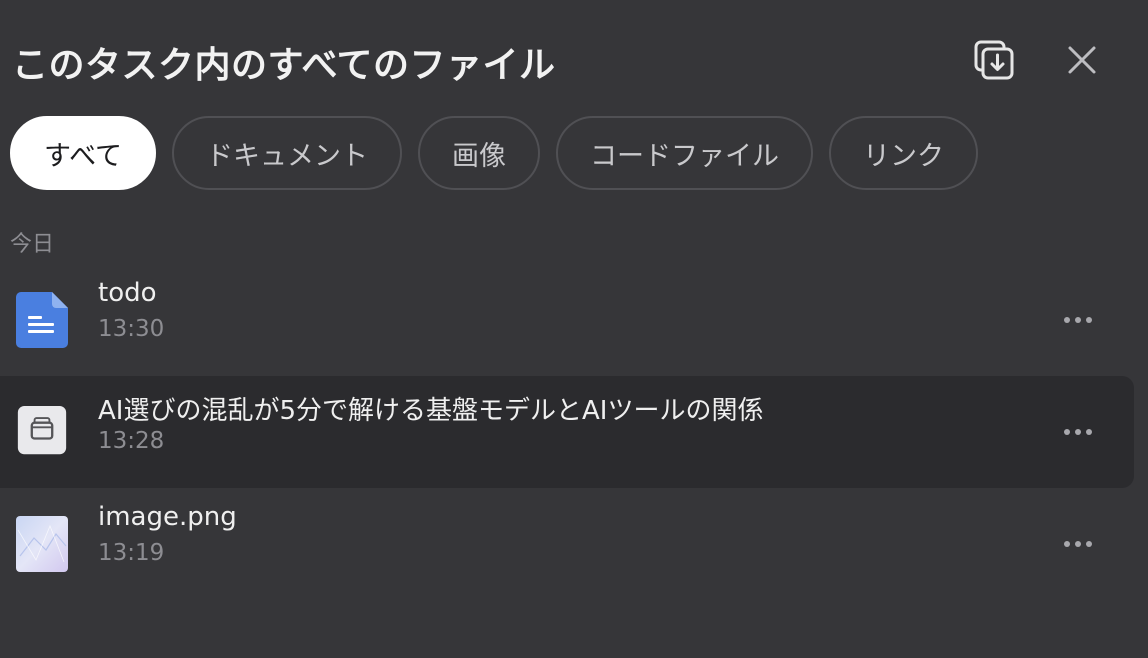 The image size is (1148, 658). I want to click on download-icon, so click(994, 60).